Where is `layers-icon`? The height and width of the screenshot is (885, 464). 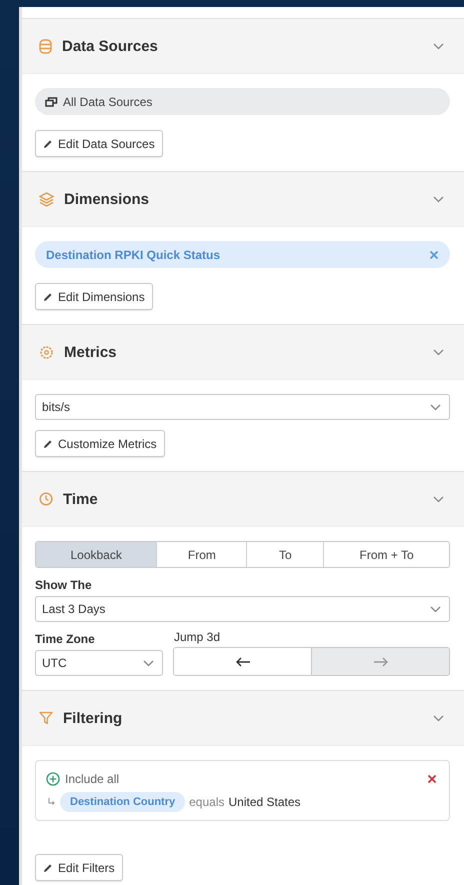 layers-icon is located at coordinates (46, 199).